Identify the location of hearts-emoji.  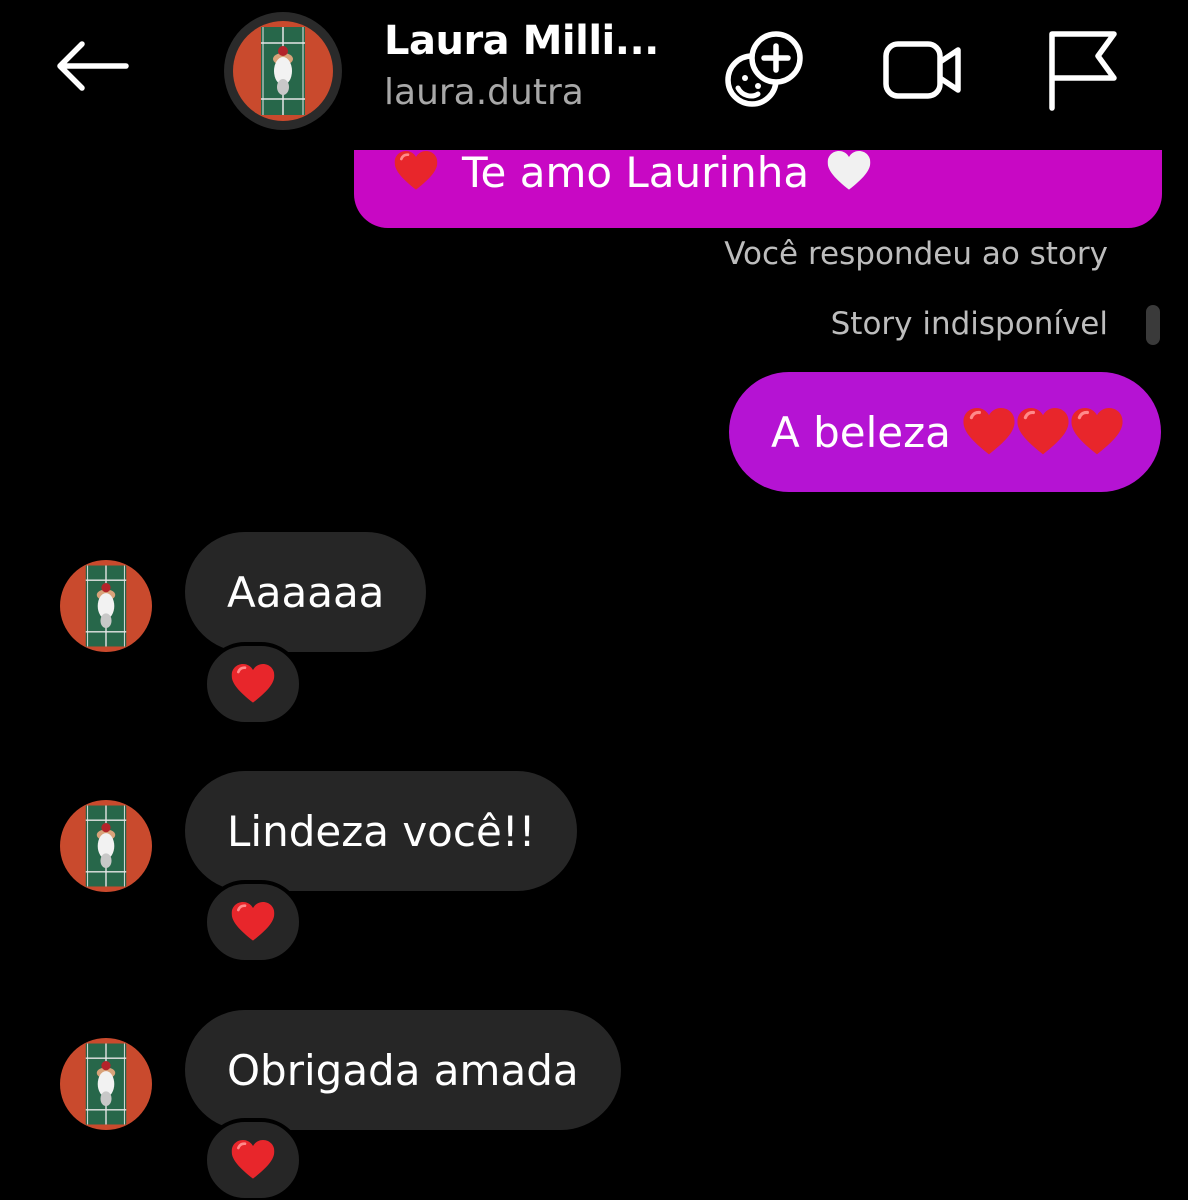
(1043, 432).